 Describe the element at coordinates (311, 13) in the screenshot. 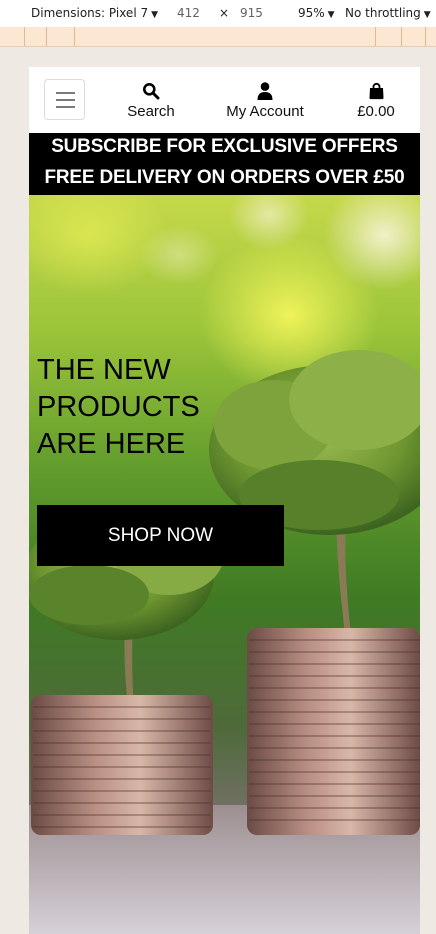

I see `zoom-value: 95%` at that location.